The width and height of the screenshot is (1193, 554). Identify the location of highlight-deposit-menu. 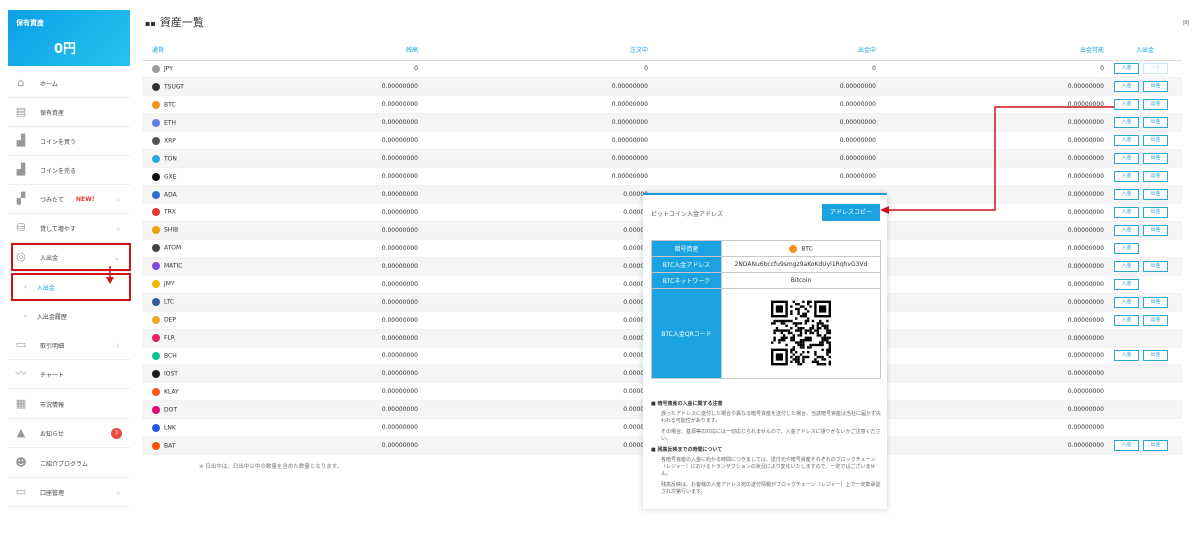
(71, 257).